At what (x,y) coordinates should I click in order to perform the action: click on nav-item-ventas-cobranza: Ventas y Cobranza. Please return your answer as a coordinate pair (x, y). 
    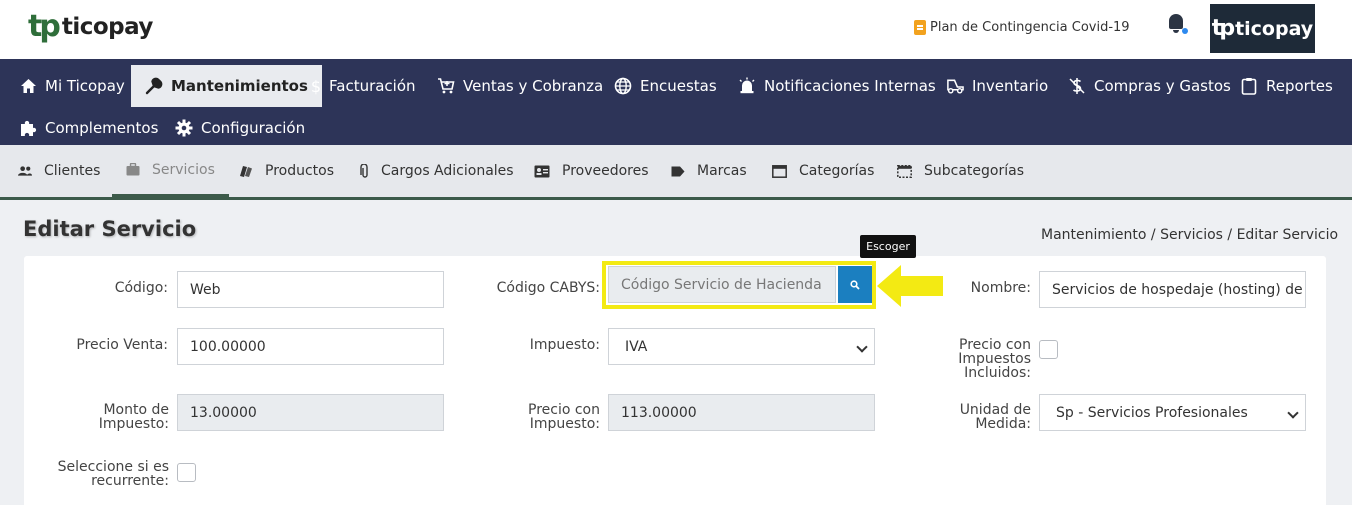
    Looking at the image, I should click on (520, 86).